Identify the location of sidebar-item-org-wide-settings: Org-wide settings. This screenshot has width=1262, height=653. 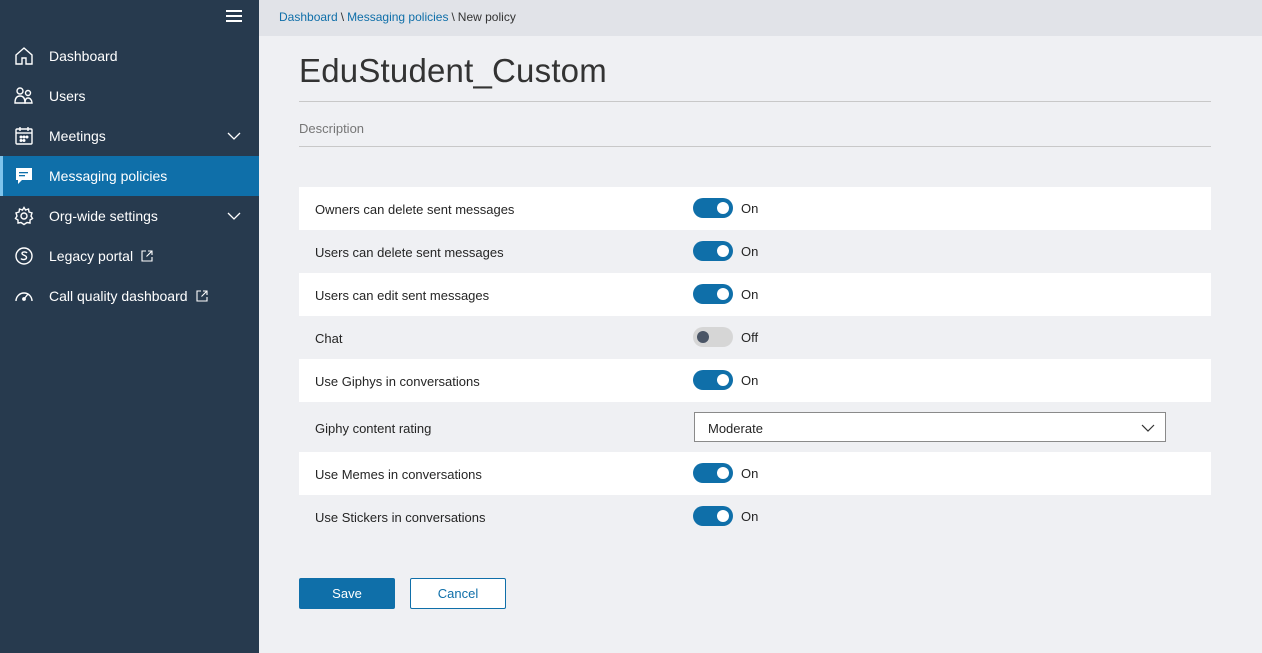
(129, 216).